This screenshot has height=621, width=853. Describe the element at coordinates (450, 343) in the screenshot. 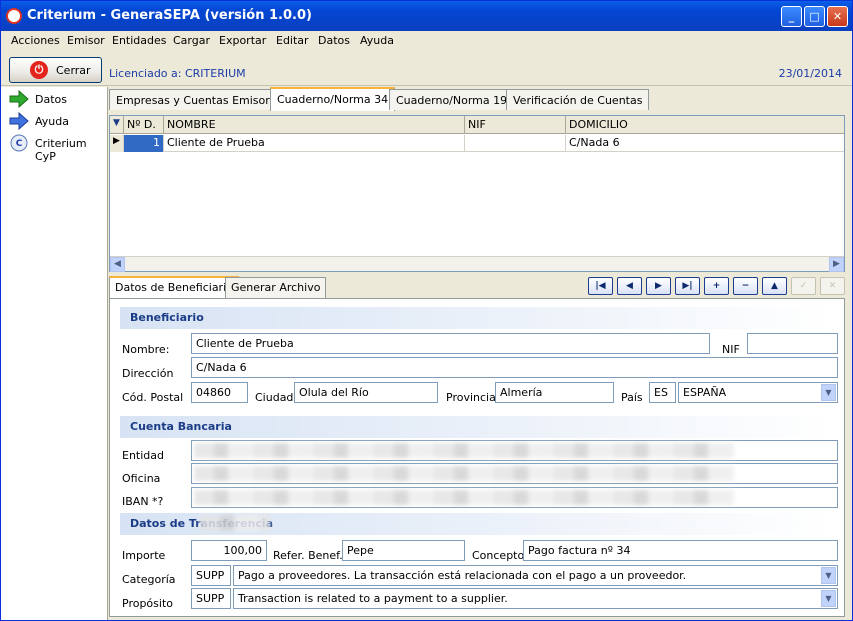

I see `nombre-field: Cliente de Prueba` at that location.